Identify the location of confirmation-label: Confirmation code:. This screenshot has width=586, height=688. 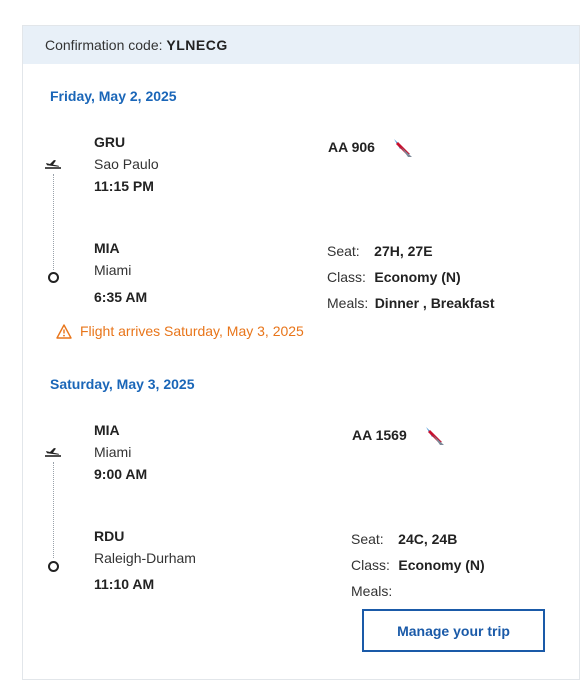
(104, 45).